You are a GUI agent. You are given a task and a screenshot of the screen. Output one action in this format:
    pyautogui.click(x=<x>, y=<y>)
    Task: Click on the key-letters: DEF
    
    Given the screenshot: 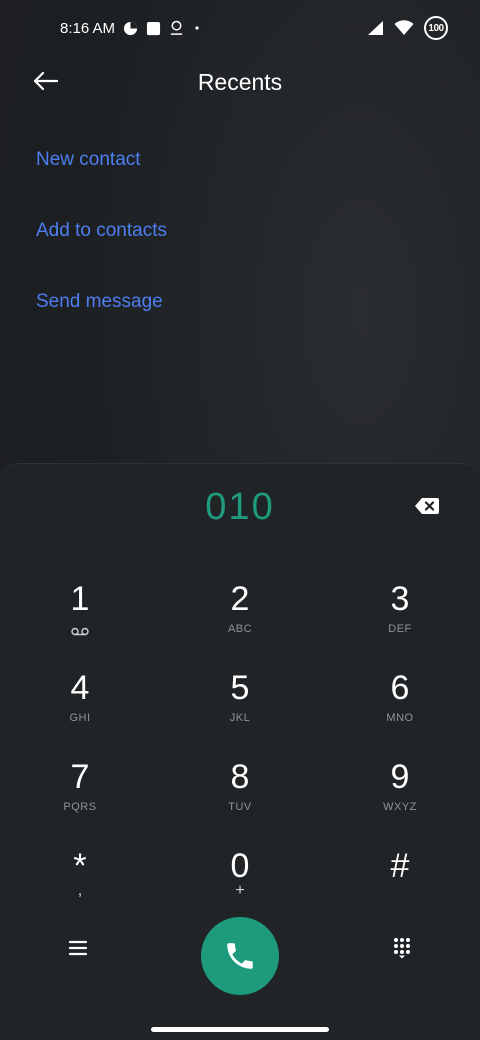 What is the action you would take?
    pyautogui.click(x=400, y=629)
    